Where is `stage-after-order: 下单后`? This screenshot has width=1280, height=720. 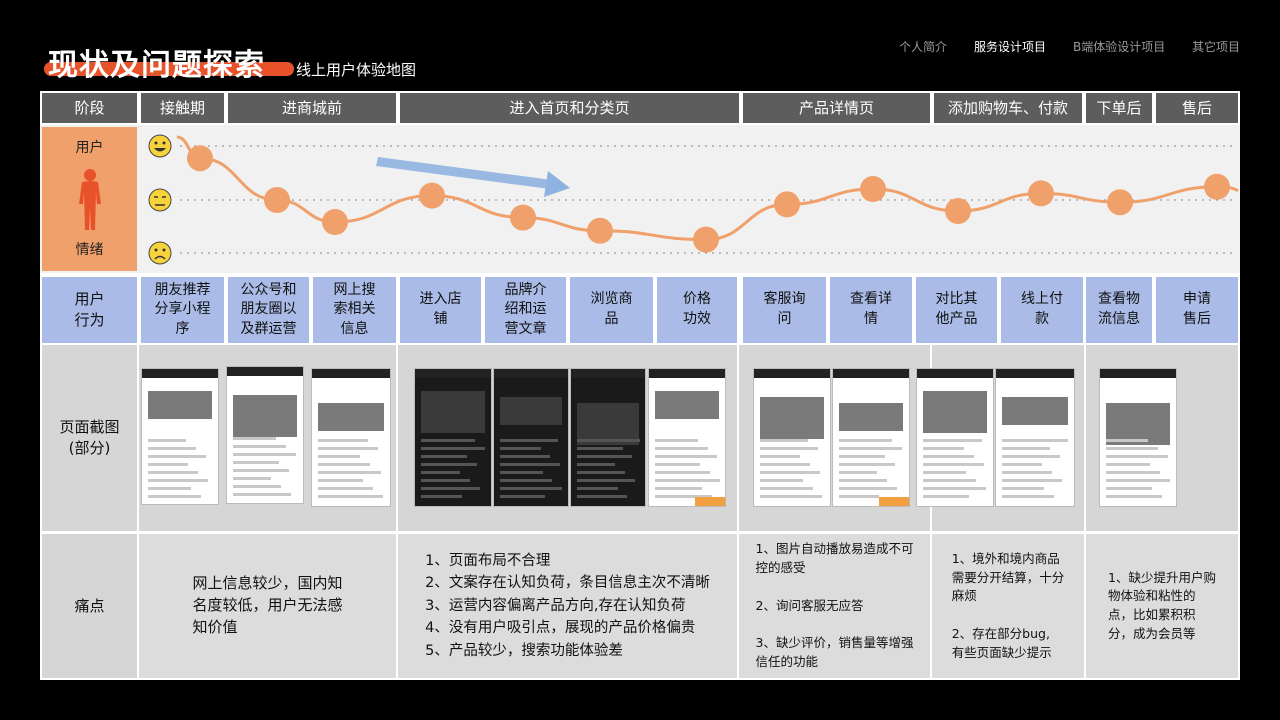 stage-after-order: 下单后 is located at coordinates (1119, 108).